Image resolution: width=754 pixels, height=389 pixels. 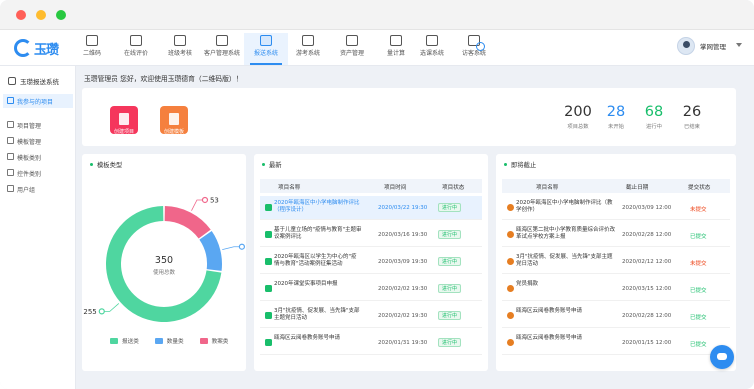 What do you see at coordinates (123, 132) in the screenshot?
I see `create-project-label: 创建项目` at bounding box center [123, 132].